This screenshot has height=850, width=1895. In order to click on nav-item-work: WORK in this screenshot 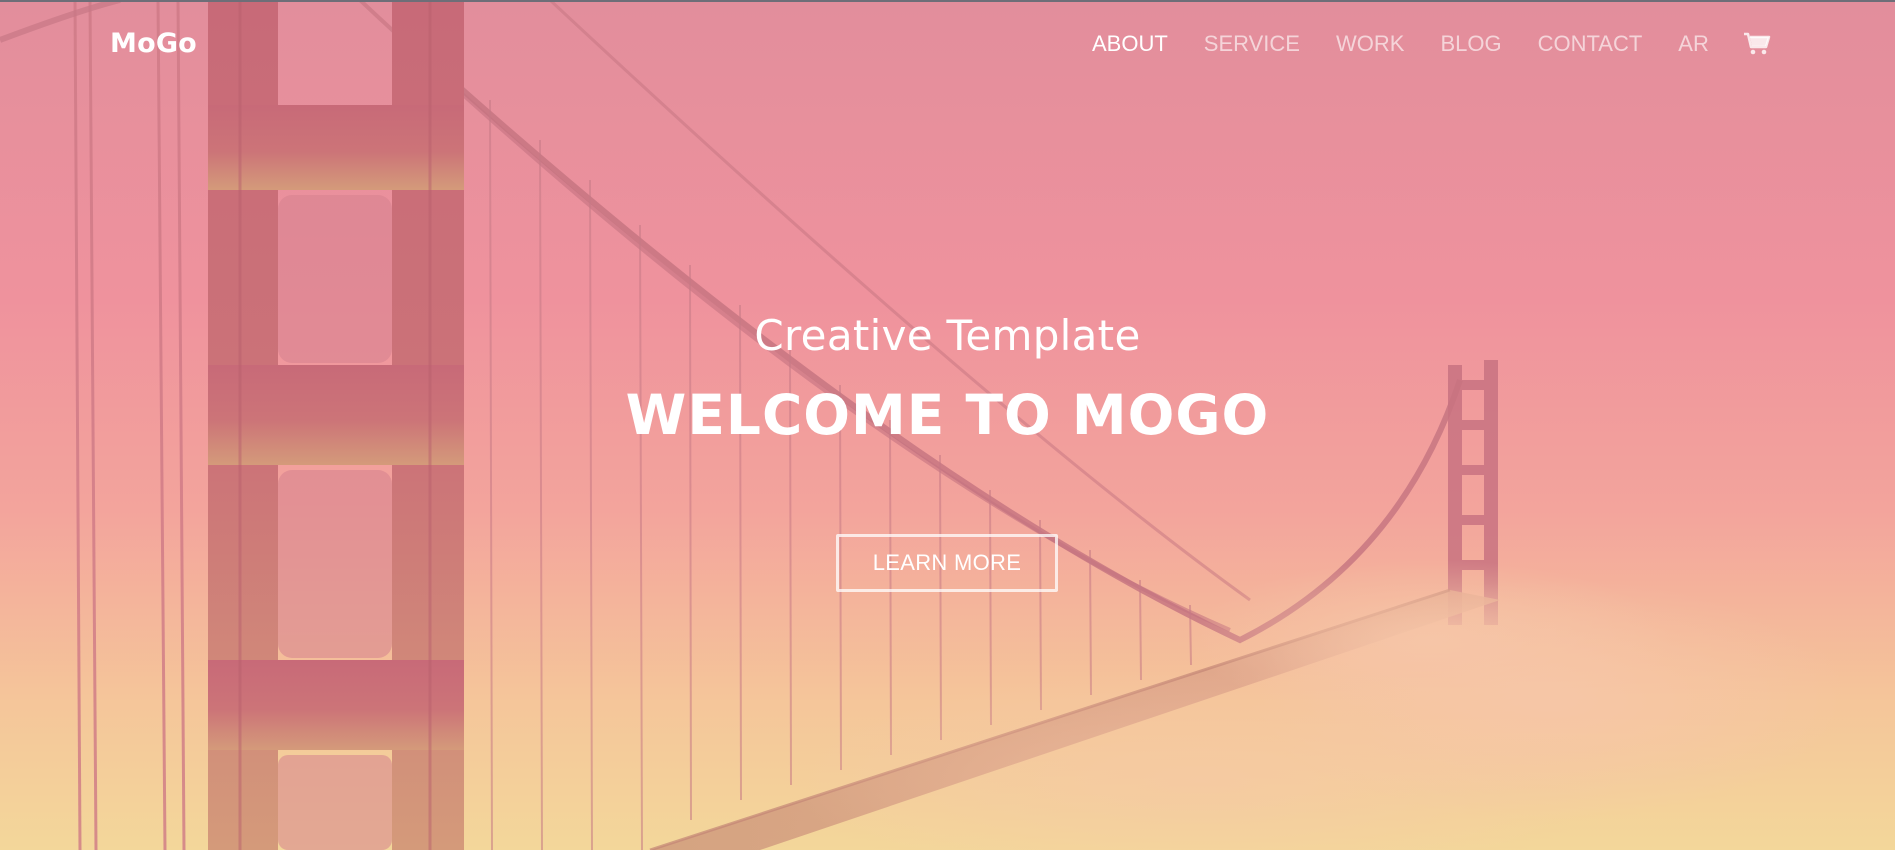, I will do `click(1370, 44)`.